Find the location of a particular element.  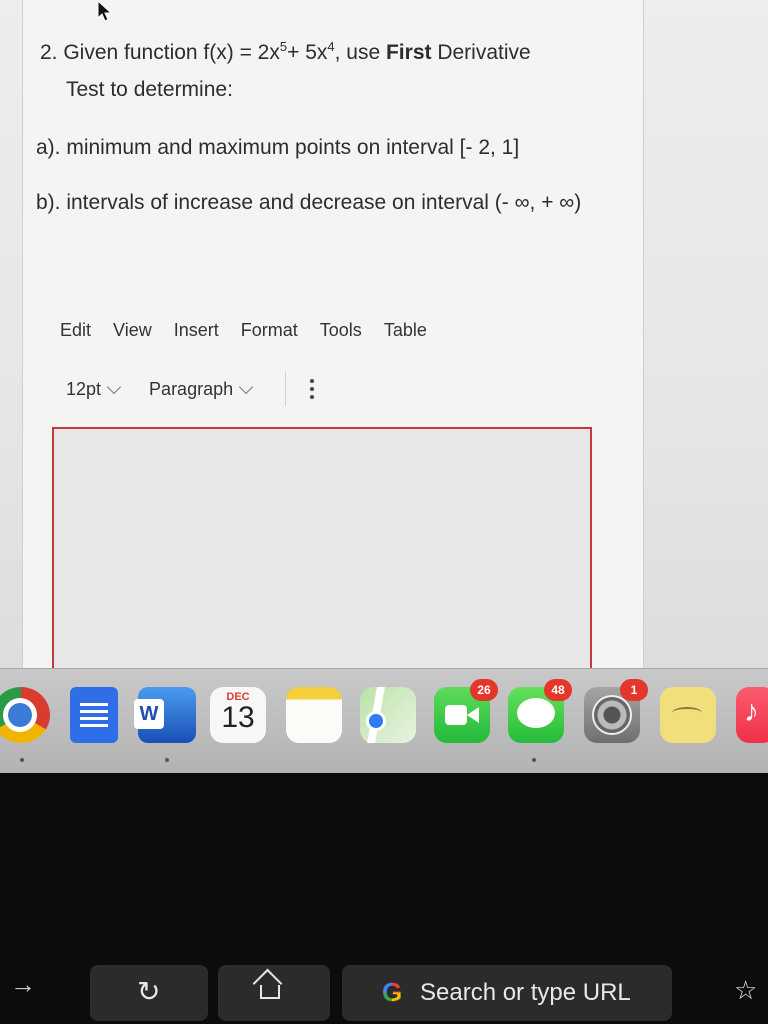

reload-icon: ↻ is located at coordinates (149, 991).